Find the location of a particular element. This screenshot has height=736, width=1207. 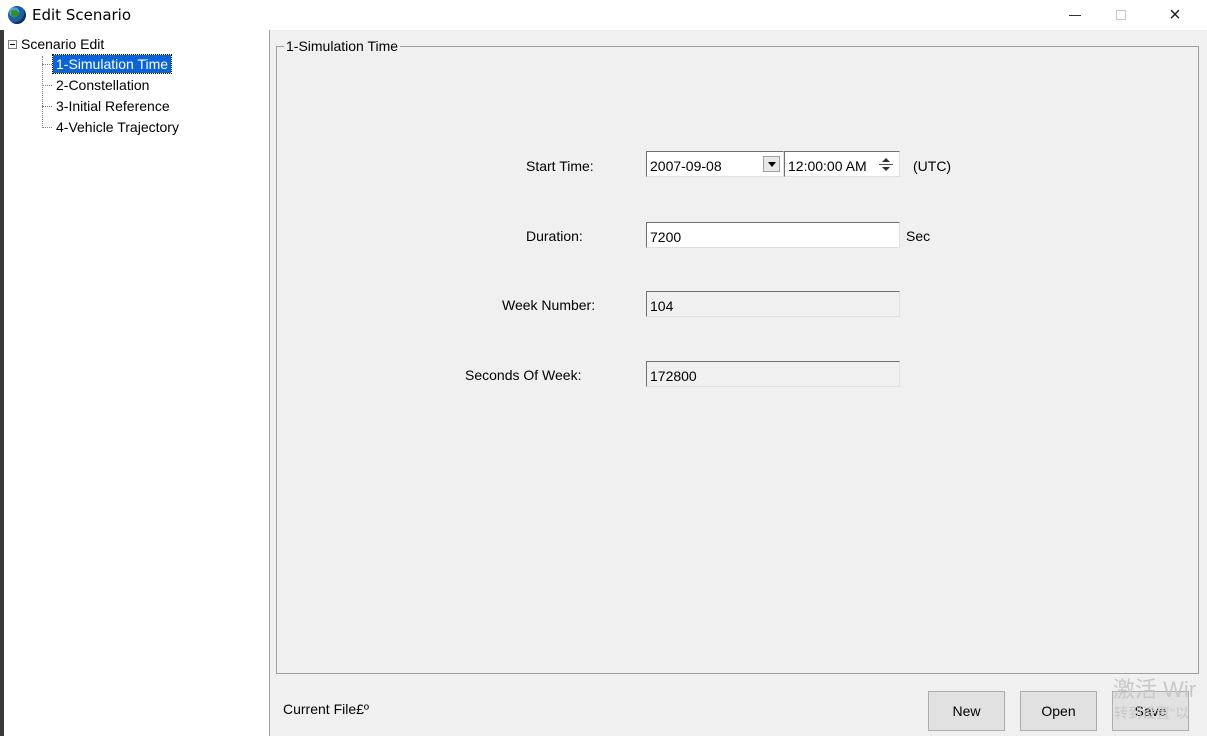

seconds-of-week-field: 172800 is located at coordinates (773, 374).